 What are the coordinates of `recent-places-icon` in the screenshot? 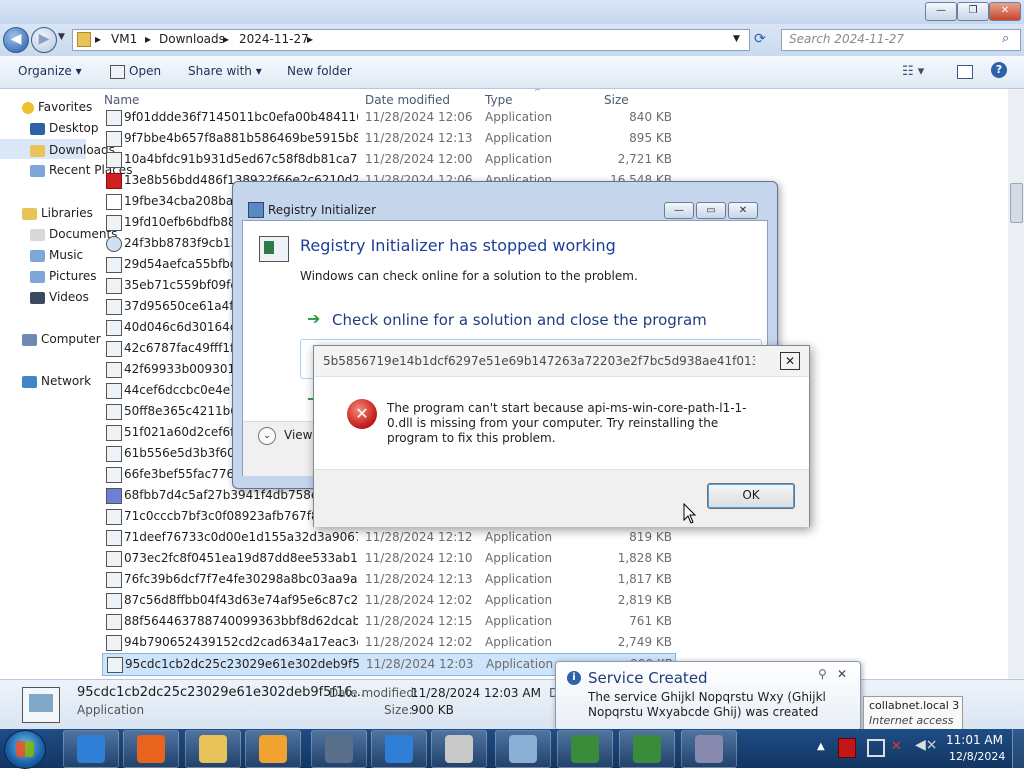 It's located at (37, 170).